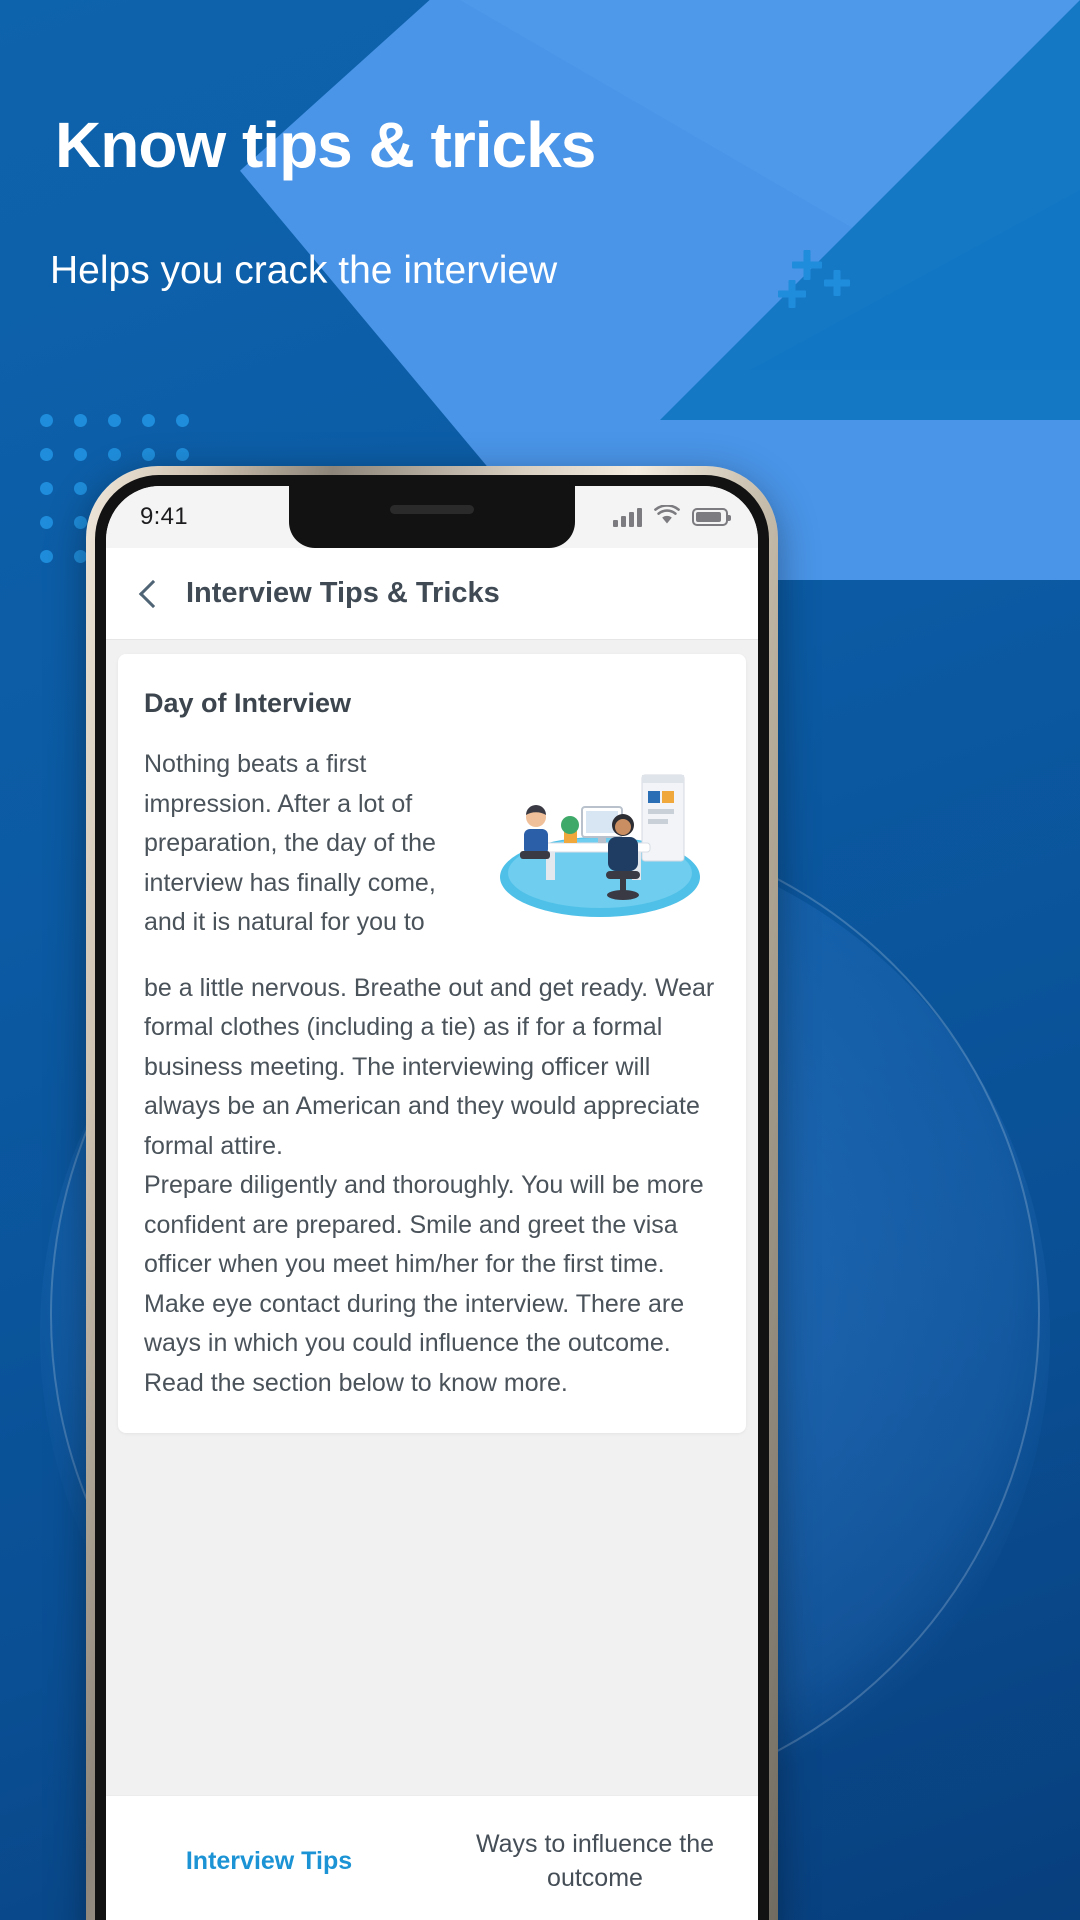 Image resolution: width=1080 pixels, height=1920 pixels. What do you see at coordinates (164, 516) in the screenshot?
I see `status-time: 9:41` at bounding box center [164, 516].